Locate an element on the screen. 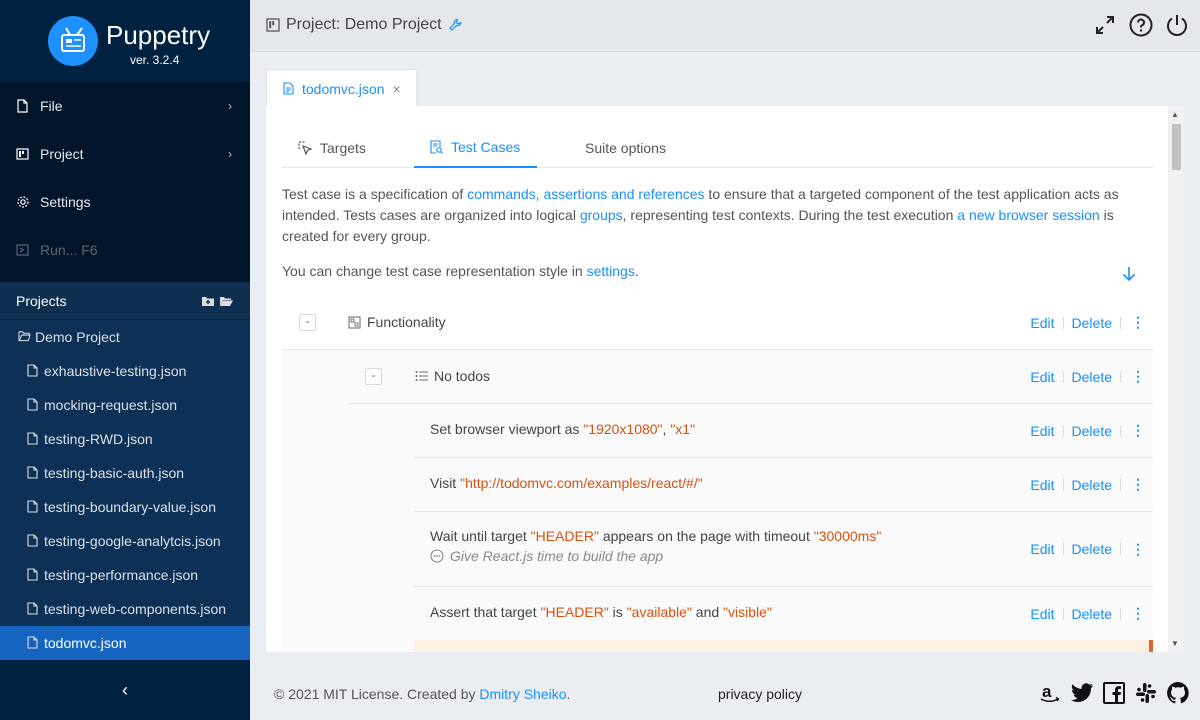 The width and height of the screenshot is (1200, 720). menu-item-project: Project › is located at coordinates (125, 154).